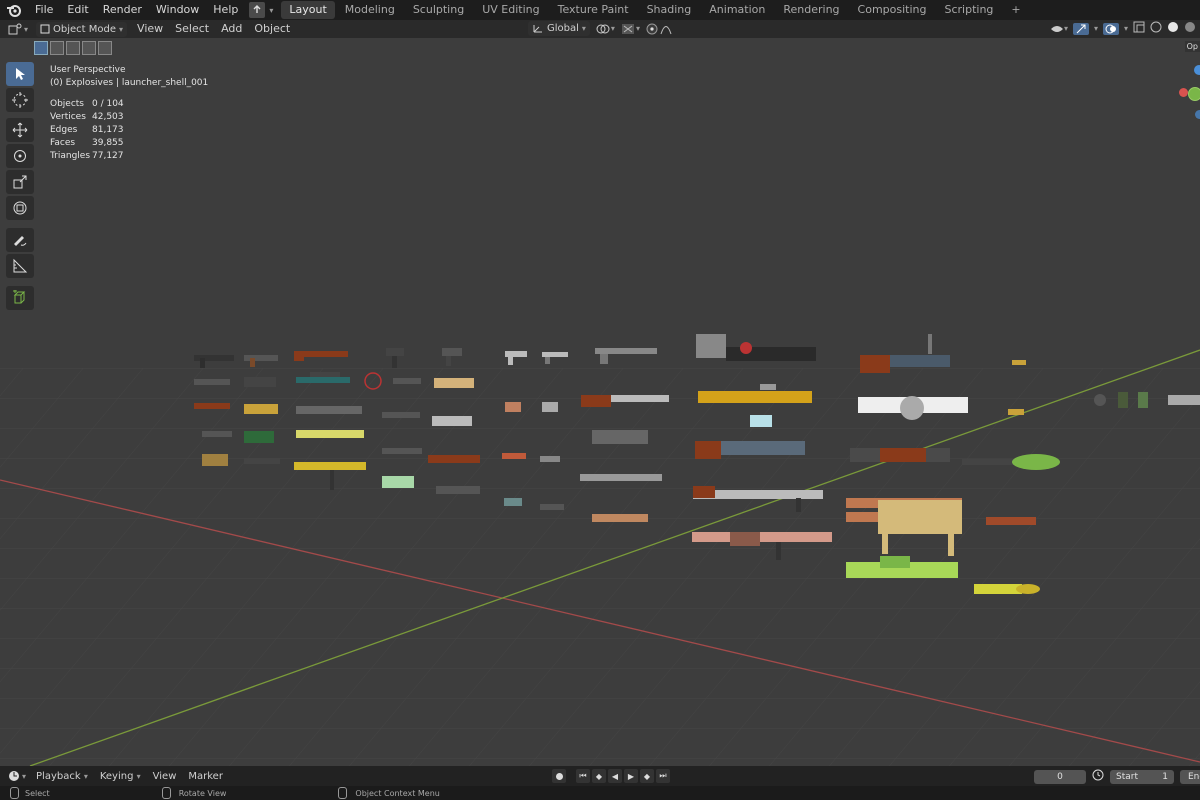 The height and width of the screenshot is (800, 1200). Describe the element at coordinates (711, 346) in the screenshot. I see `minigun-asset` at that location.